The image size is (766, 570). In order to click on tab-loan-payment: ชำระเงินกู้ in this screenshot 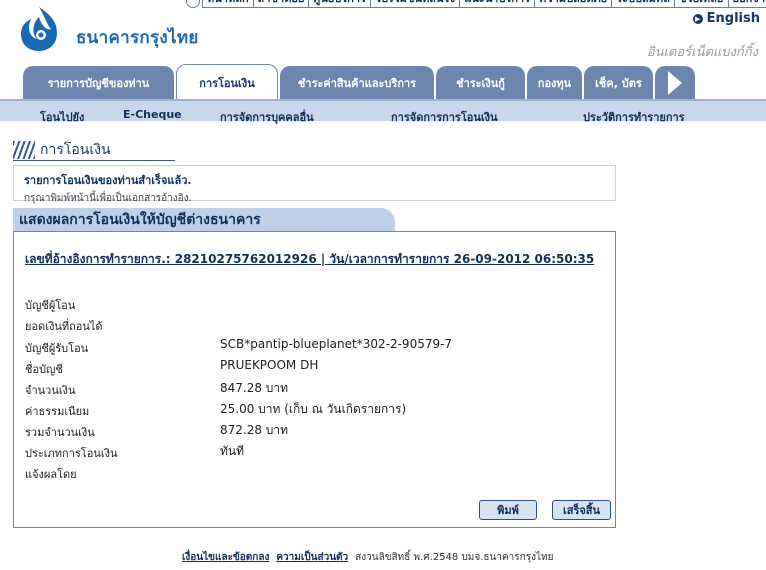, I will do `click(480, 83)`.